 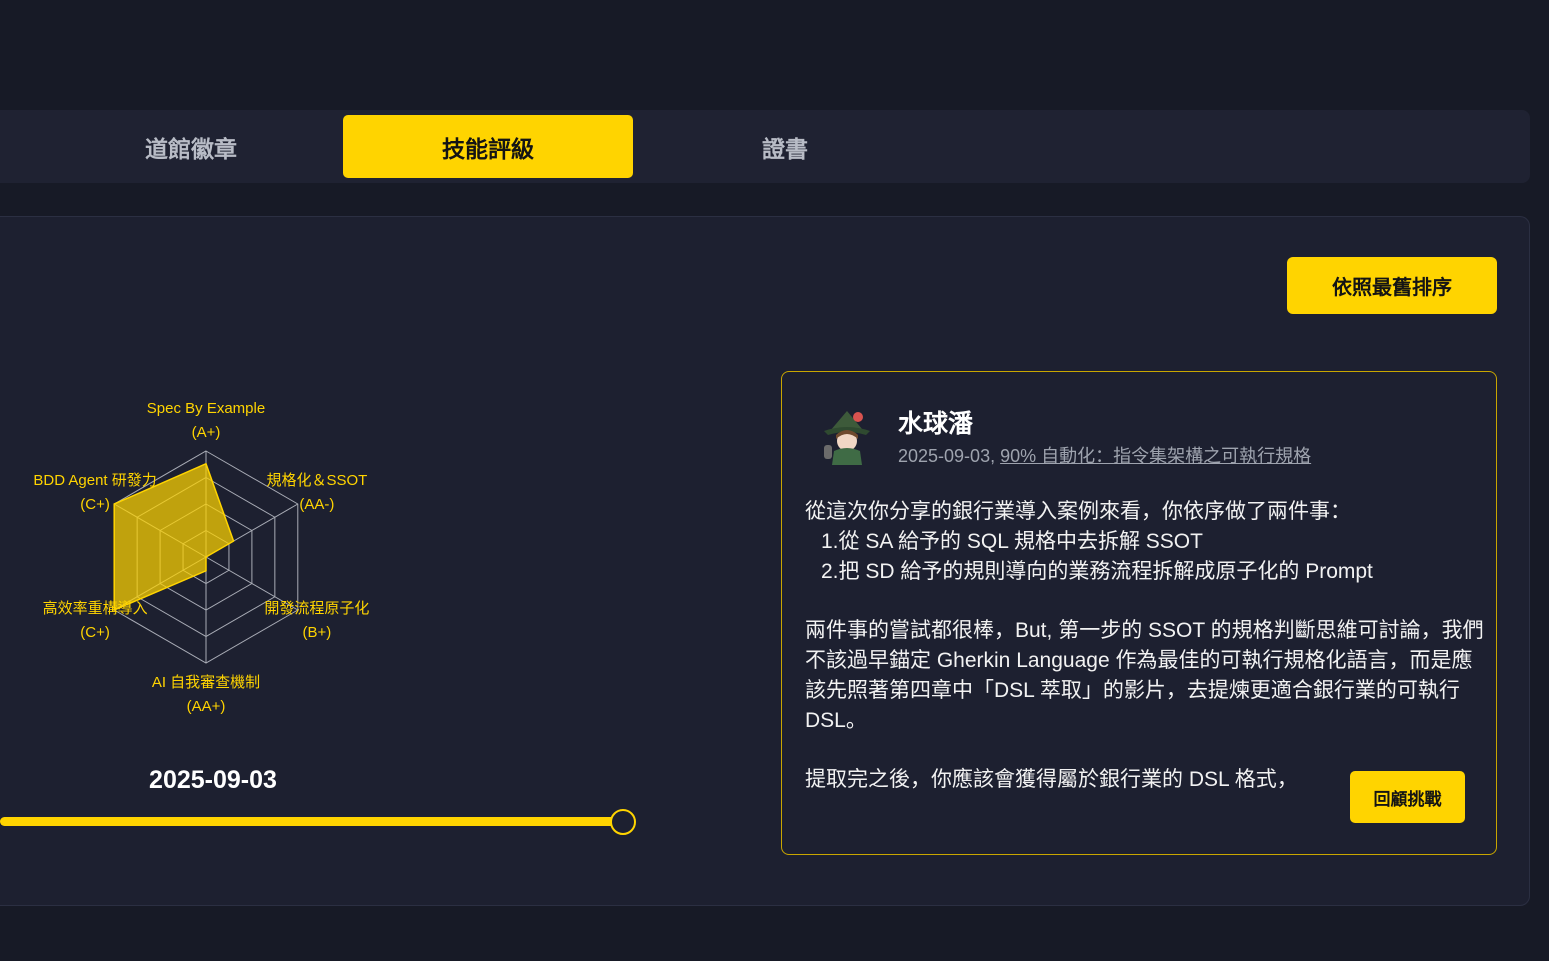 I want to click on radar-axis-label: 規格化＆SSOT, so click(x=316, y=480).